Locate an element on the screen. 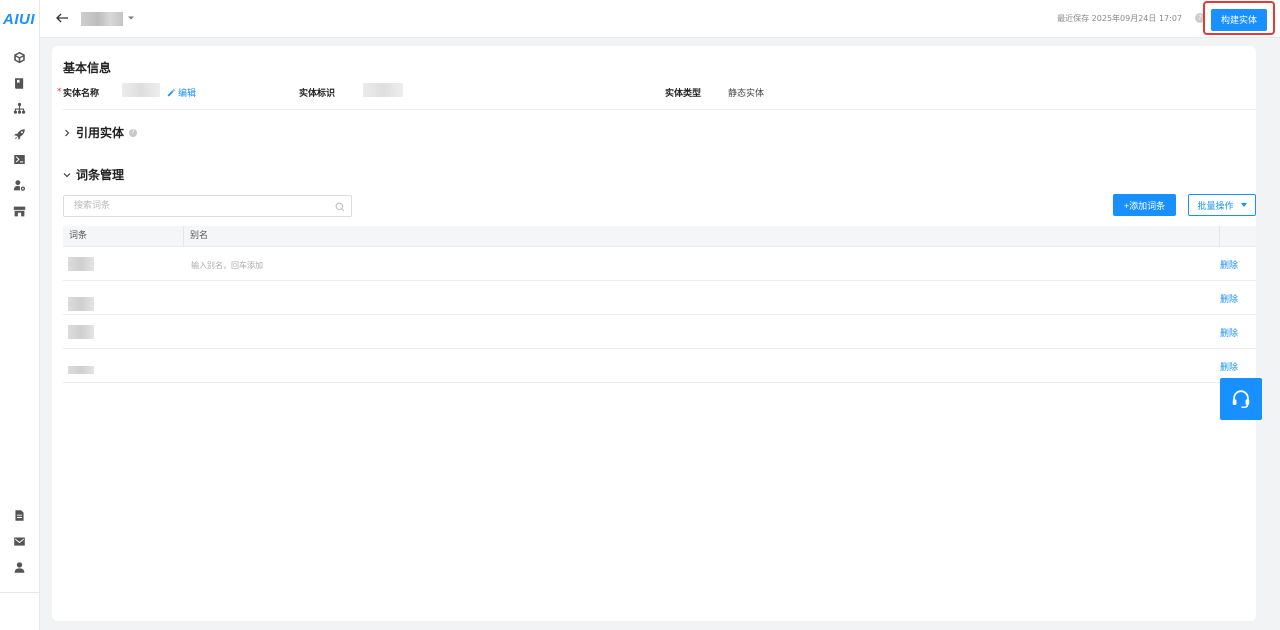 This screenshot has width=1280, height=630. section-divider is located at coordinates (659, 109).